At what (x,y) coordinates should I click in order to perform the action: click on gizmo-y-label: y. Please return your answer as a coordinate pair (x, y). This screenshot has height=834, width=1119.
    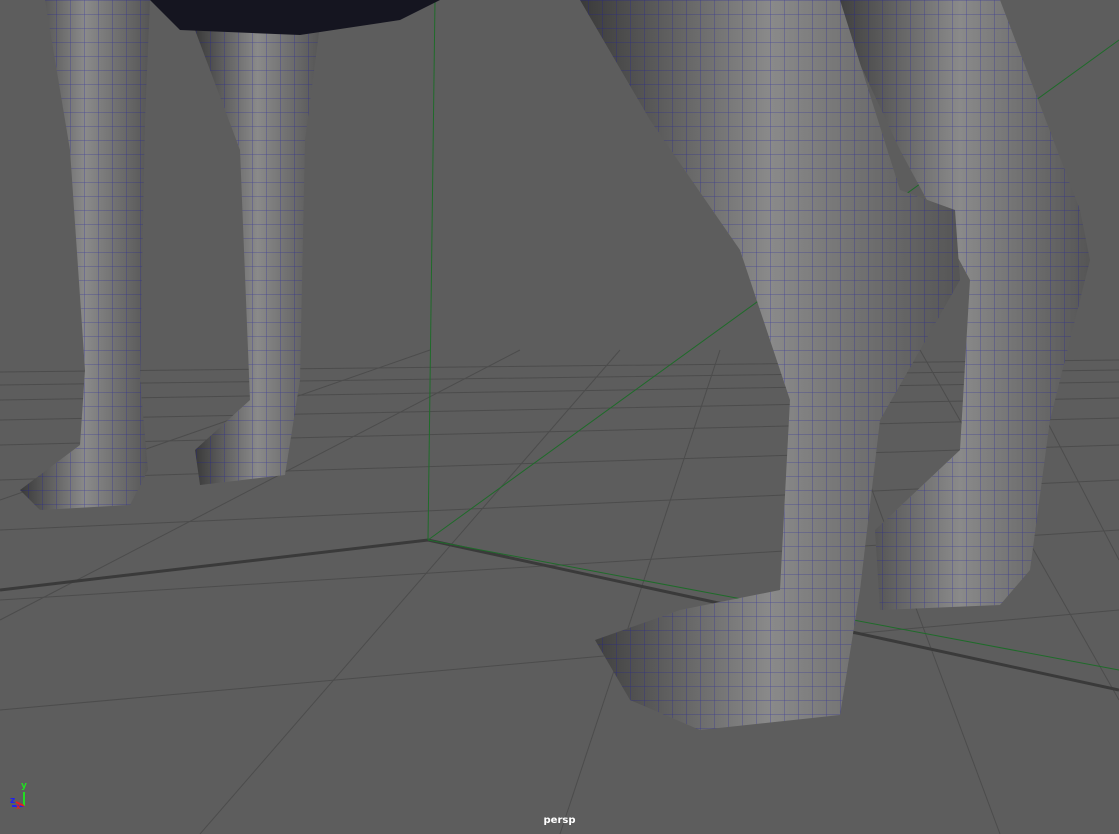
    Looking at the image, I should click on (24, 786).